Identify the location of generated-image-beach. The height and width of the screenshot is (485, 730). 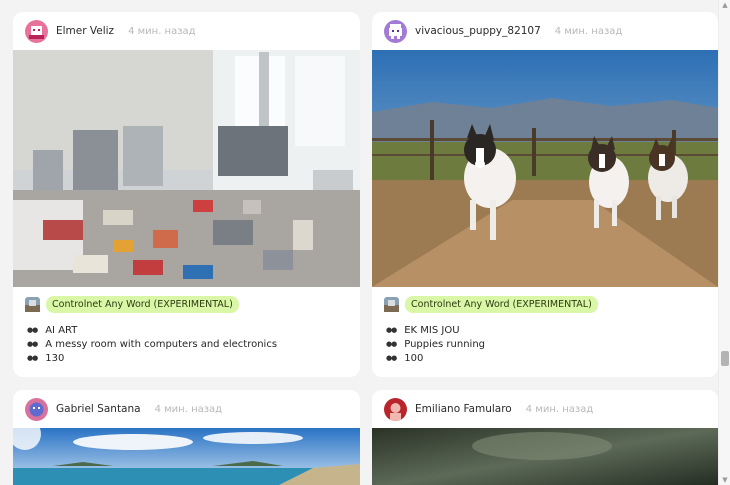
(186, 456).